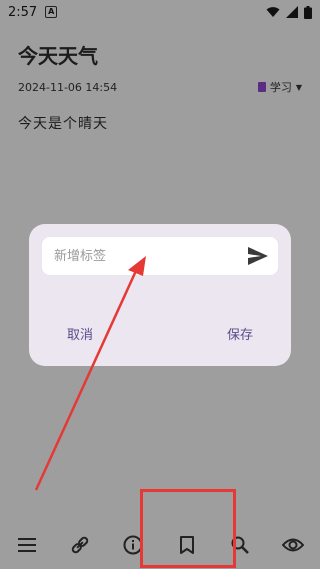 This screenshot has height=569, width=320. I want to click on save-button: 保存, so click(240, 333).